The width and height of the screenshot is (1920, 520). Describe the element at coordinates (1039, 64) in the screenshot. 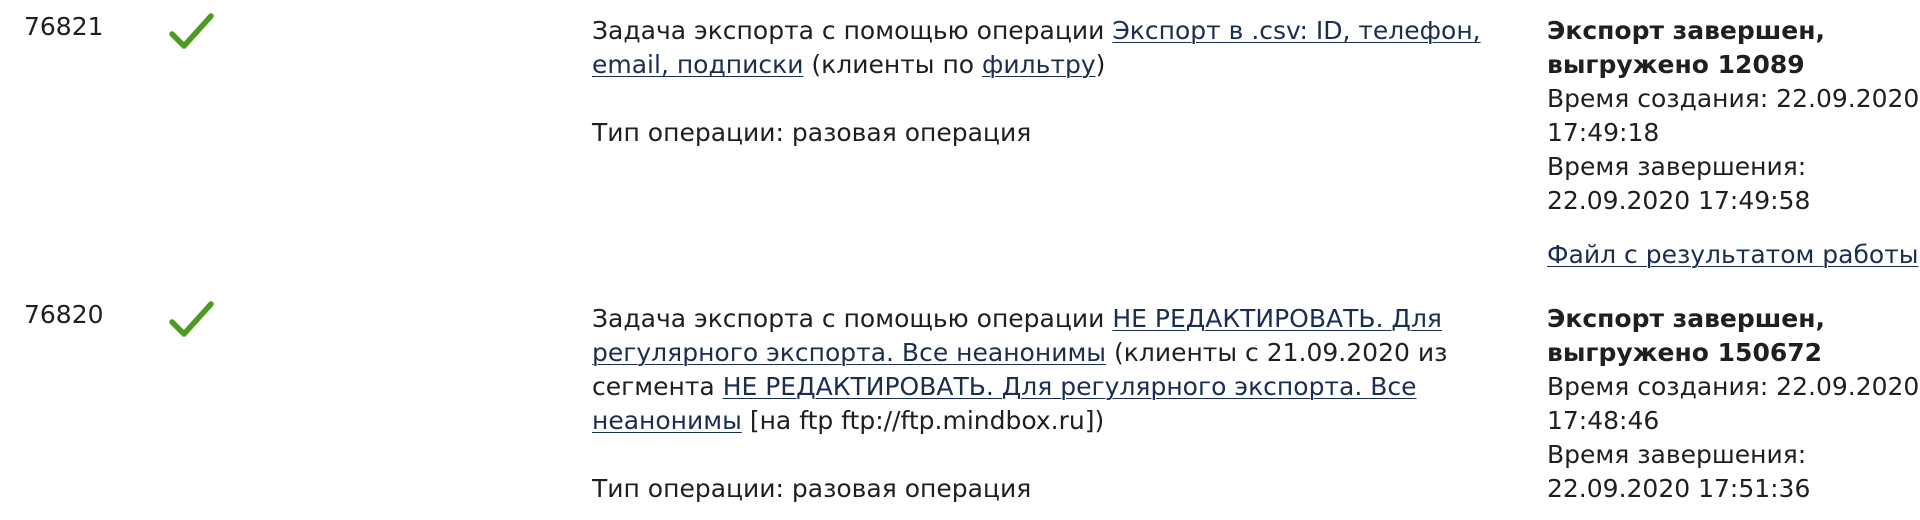

I see `filter-link: фильтру` at that location.